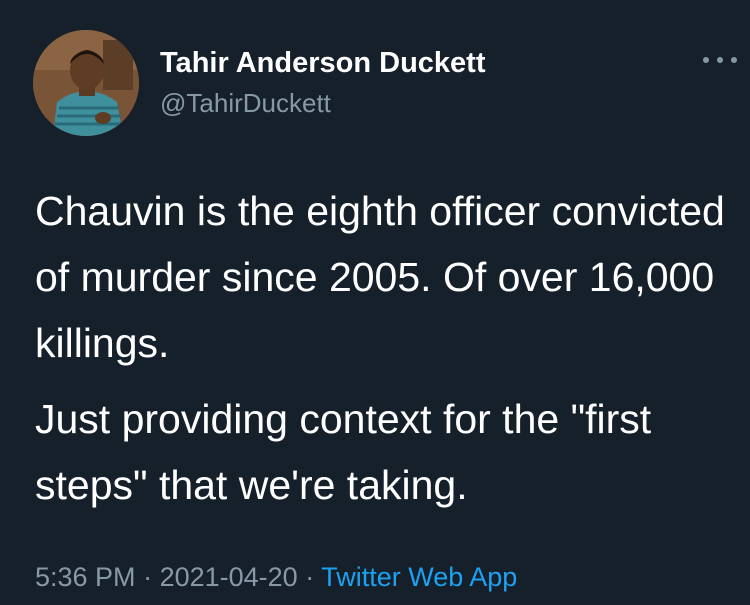 This screenshot has height=605, width=750. Describe the element at coordinates (419, 577) in the screenshot. I see `tweet-source-link: Twitter Web App` at that location.